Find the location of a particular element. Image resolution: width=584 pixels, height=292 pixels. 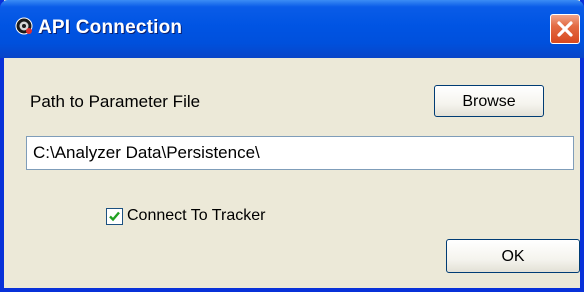

close-button is located at coordinates (565, 29).